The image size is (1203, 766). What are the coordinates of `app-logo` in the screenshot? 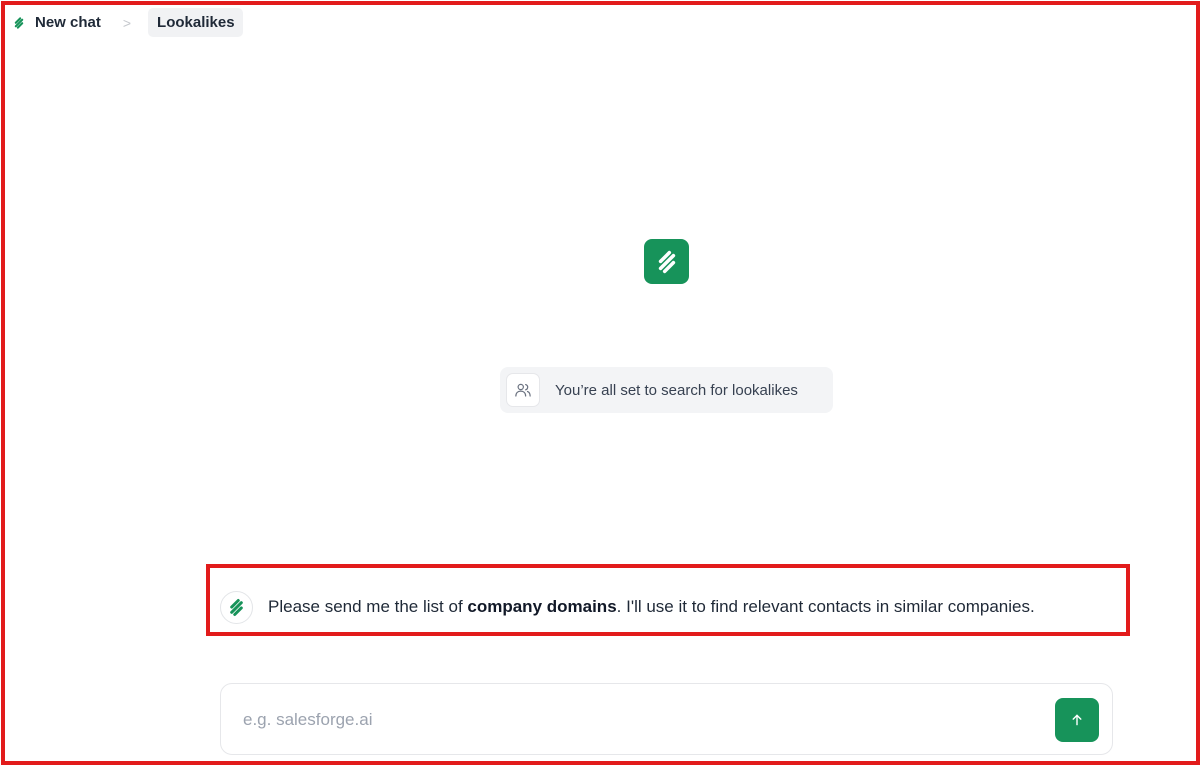 It's located at (666, 261).